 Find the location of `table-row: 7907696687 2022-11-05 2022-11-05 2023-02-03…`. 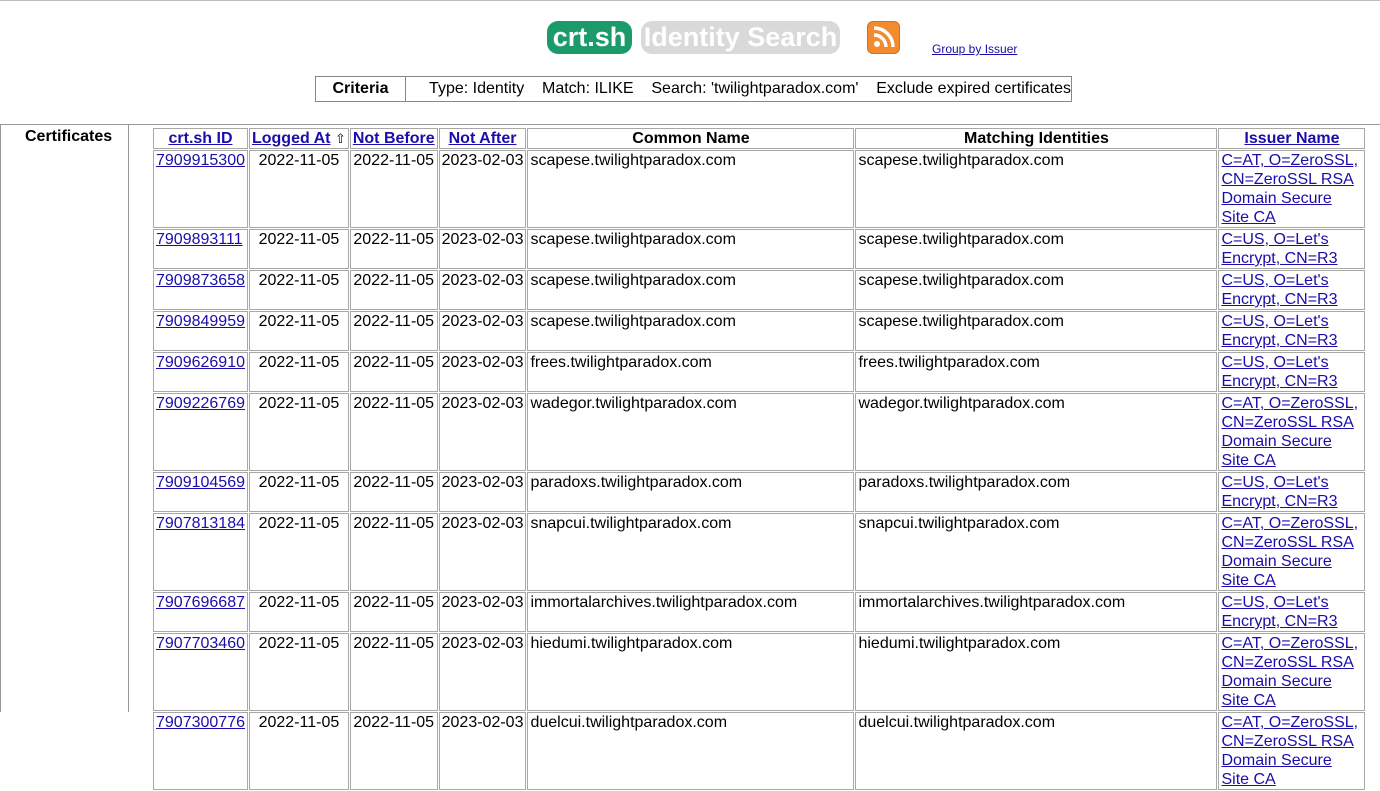

table-row: 7907696687 2022-11-05 2022-11-05 2023-02-03… is located at coordinates (759, 612).